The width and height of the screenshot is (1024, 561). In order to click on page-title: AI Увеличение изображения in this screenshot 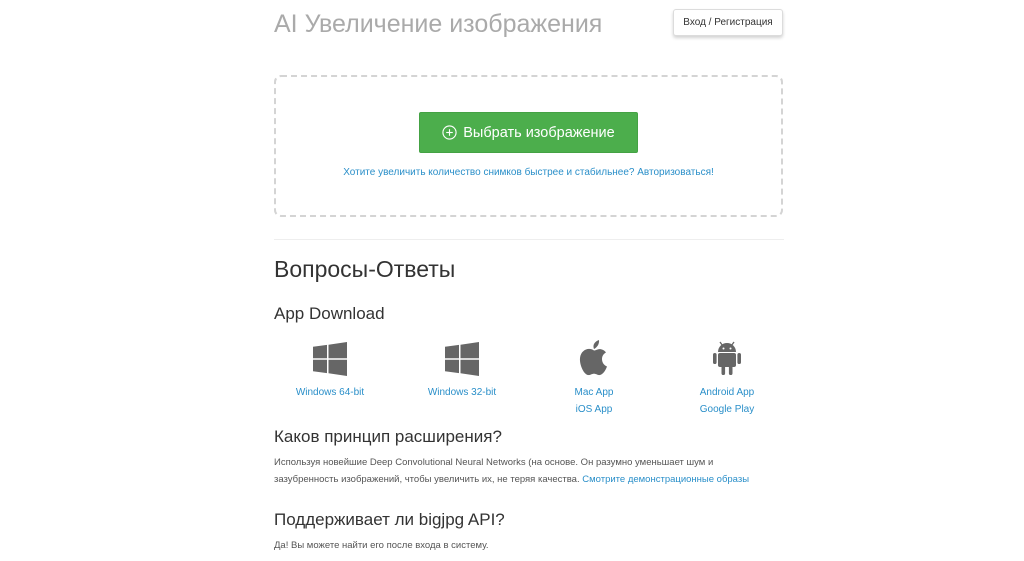, I will do `click(438, 24)`.